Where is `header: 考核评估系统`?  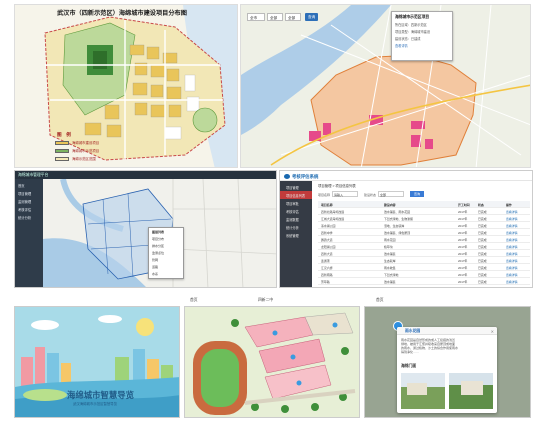 header: 考核评估系统 is located at coordinates (406, 176).